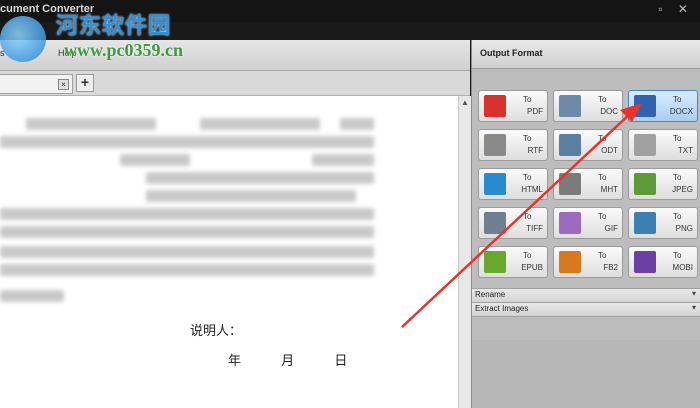 This screenshot has height=408, width=700. What do you see at coordinates (676, 9) in the screenshot?
I see `window-controls: ▫ ✕` at bounding box center [676, 9].